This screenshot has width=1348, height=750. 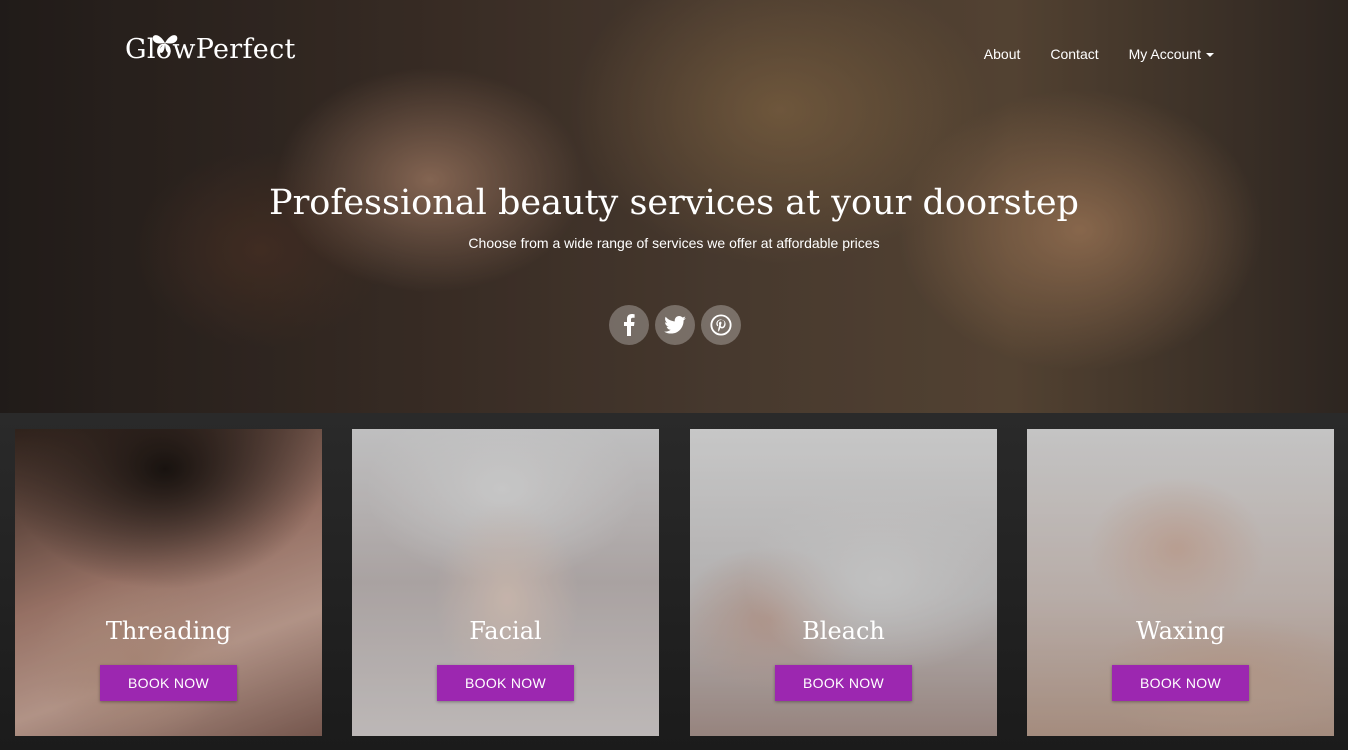 I want to click on book-now-threading-button: BOOK NOW, so click(x=168, y=683).